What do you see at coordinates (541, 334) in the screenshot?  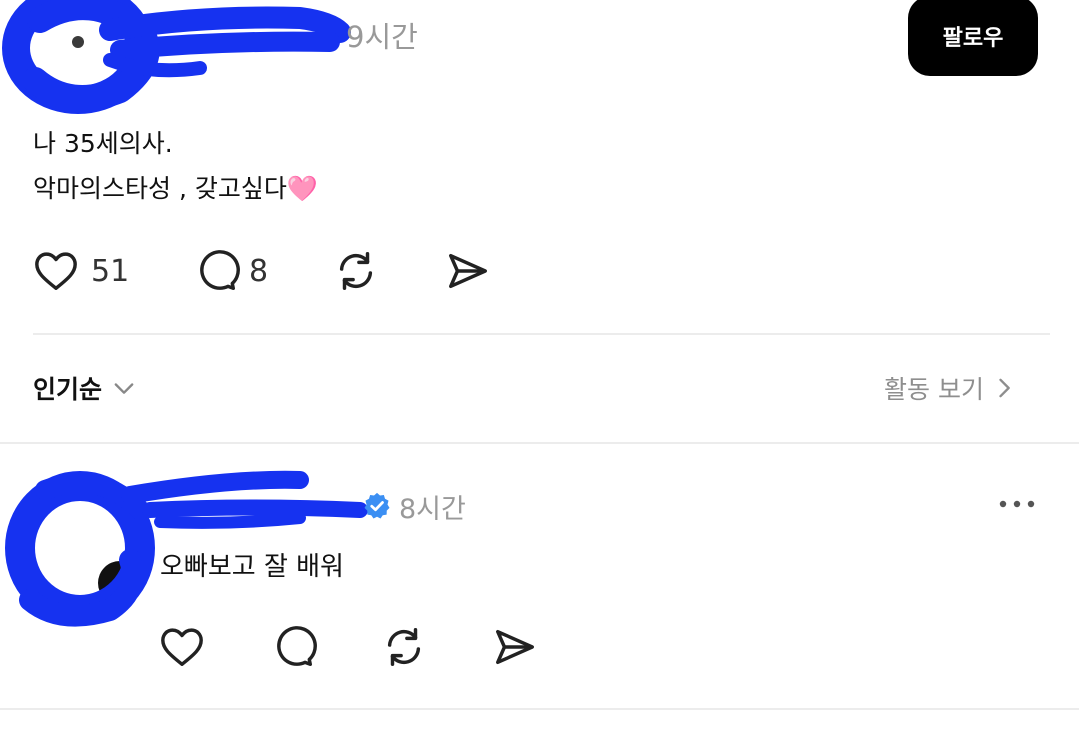 I see `post-divider` at bounding box center [541, 334].